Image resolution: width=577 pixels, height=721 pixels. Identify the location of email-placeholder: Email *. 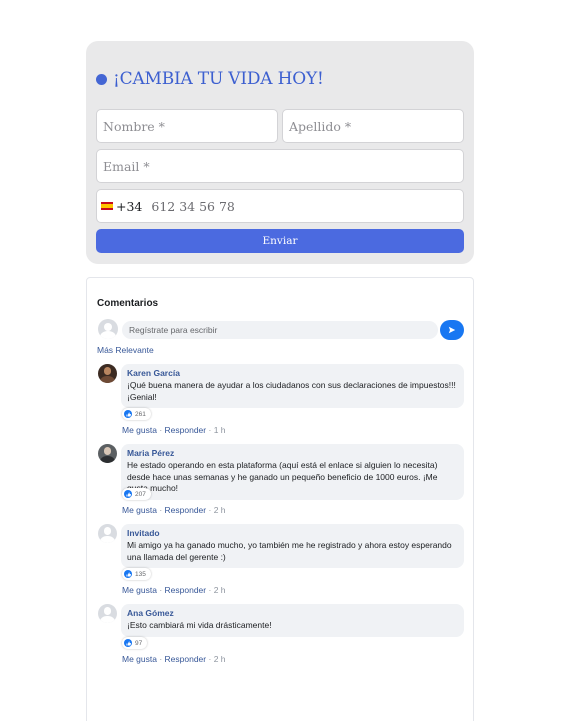
(126, 166).